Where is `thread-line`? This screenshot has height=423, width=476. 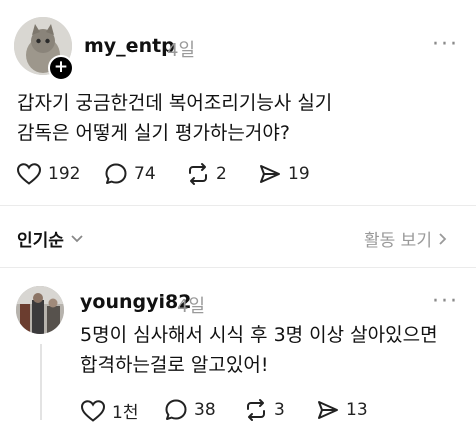 thread-line is located at coordinates (41, 382).